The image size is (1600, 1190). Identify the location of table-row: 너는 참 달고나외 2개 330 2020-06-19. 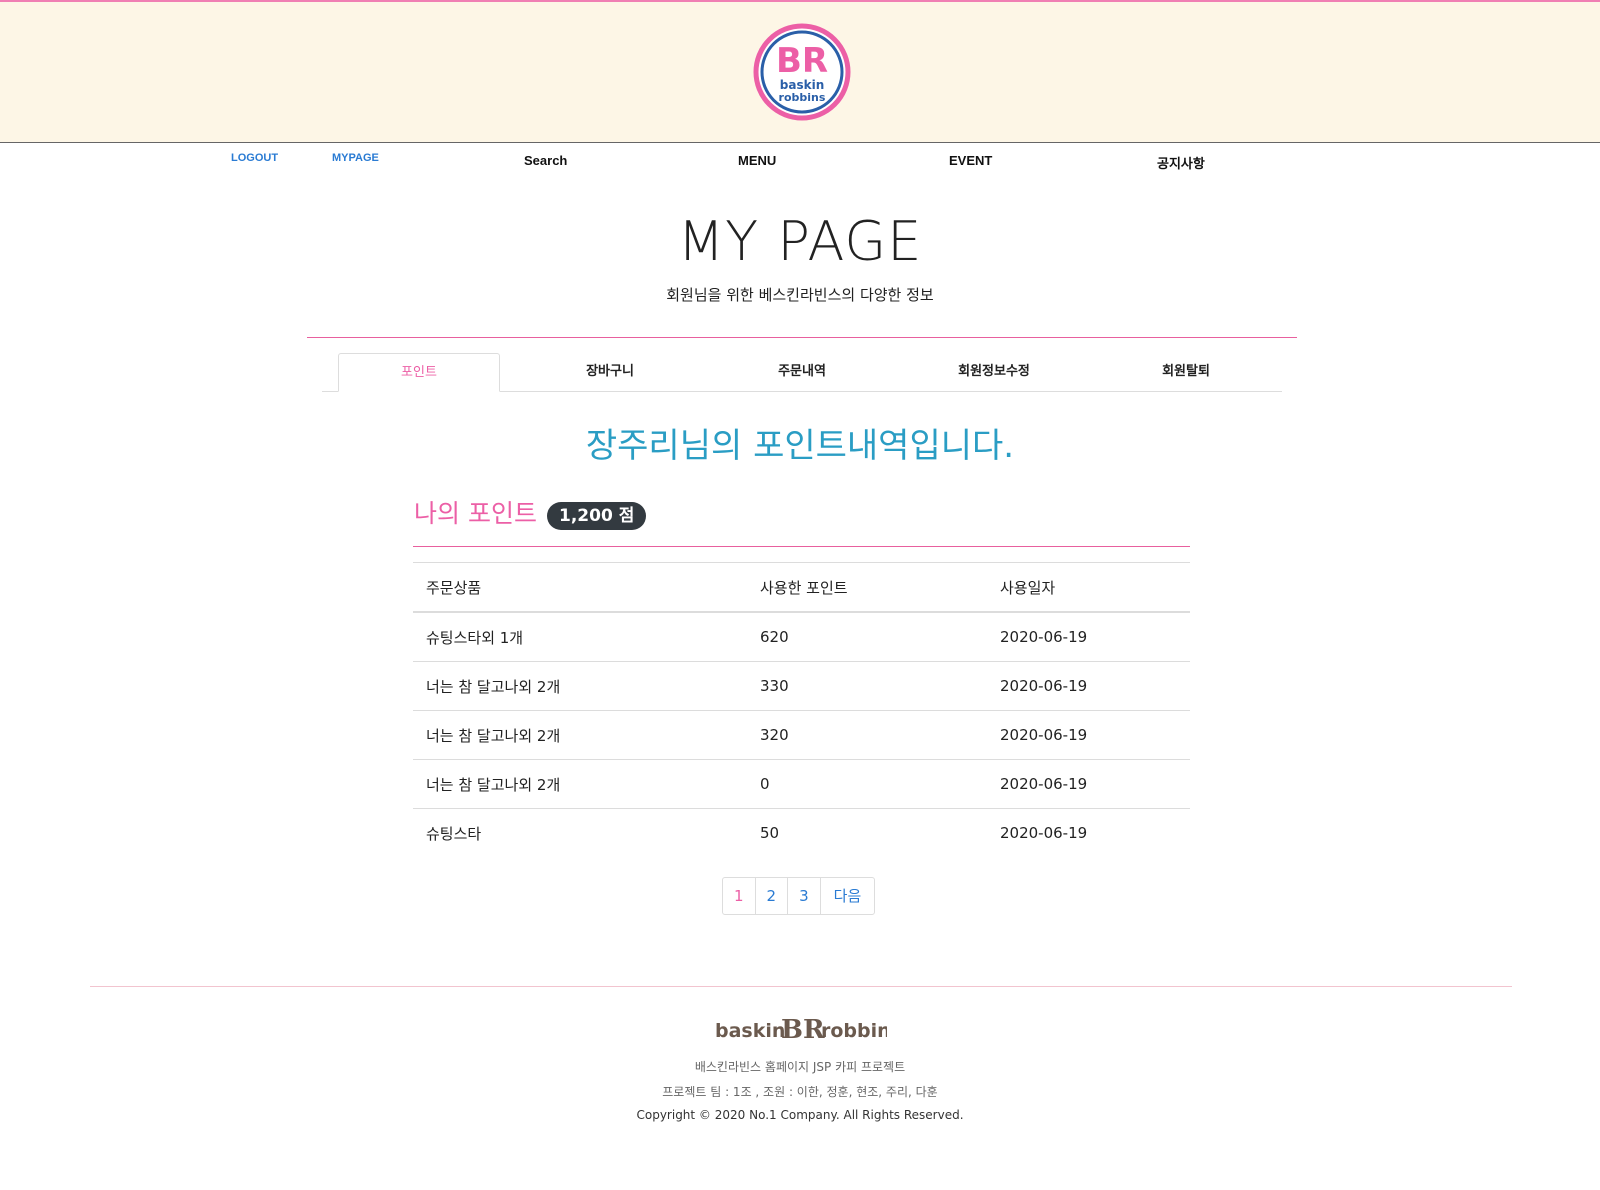
(801, 686).